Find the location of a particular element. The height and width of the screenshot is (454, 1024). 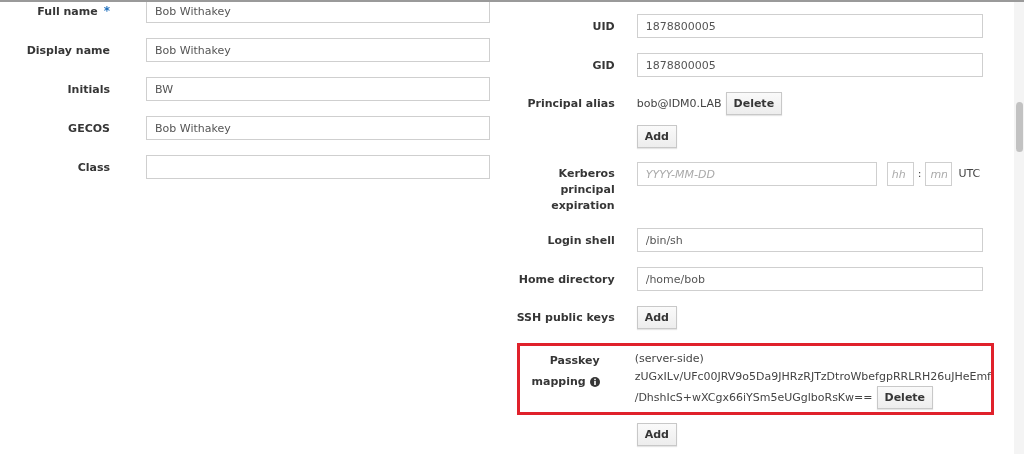

alias-value: bob@IDM0.LAB is located at coordinates (679, 103).